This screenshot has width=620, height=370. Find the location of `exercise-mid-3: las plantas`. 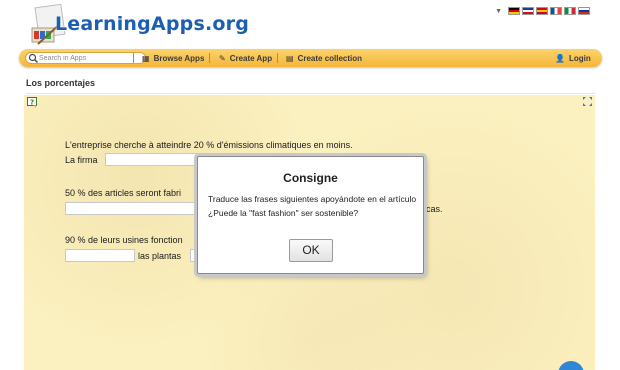

exercise-mid-3: las plantas is located at coordinates (160, 256).